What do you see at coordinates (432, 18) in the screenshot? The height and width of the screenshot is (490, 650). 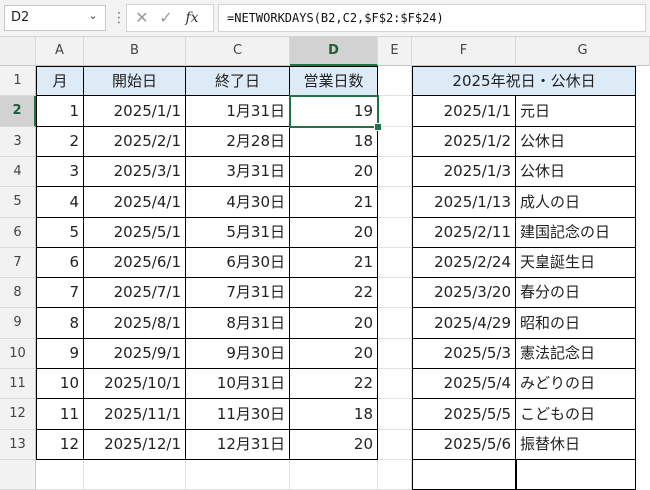 I see `formula-input: =NETWORKDAYS(B2,C2,$F$2:$F$24)` at bounding box center [432, 18].